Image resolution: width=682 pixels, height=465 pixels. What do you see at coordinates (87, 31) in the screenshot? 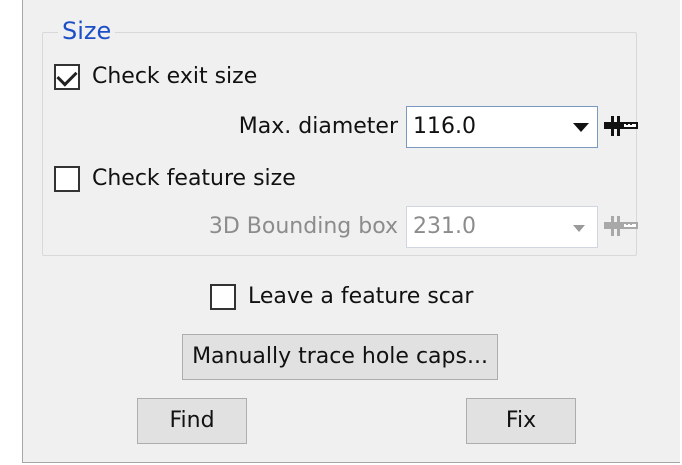
I see `size-group-title: Size` at bounding box center [87, 31].